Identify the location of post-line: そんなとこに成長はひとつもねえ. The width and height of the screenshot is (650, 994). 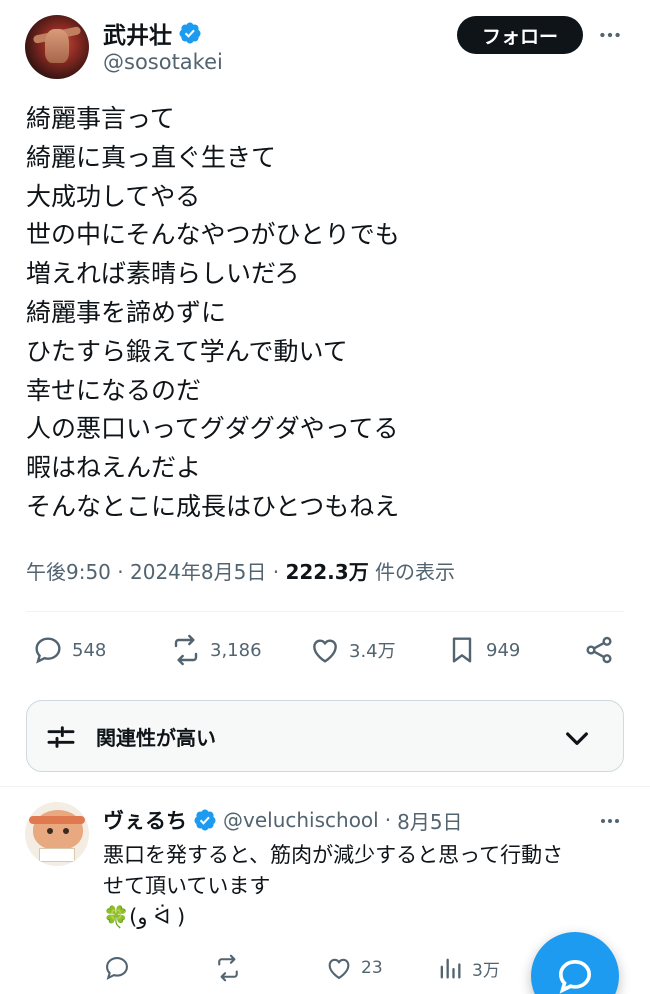
(213, 506).